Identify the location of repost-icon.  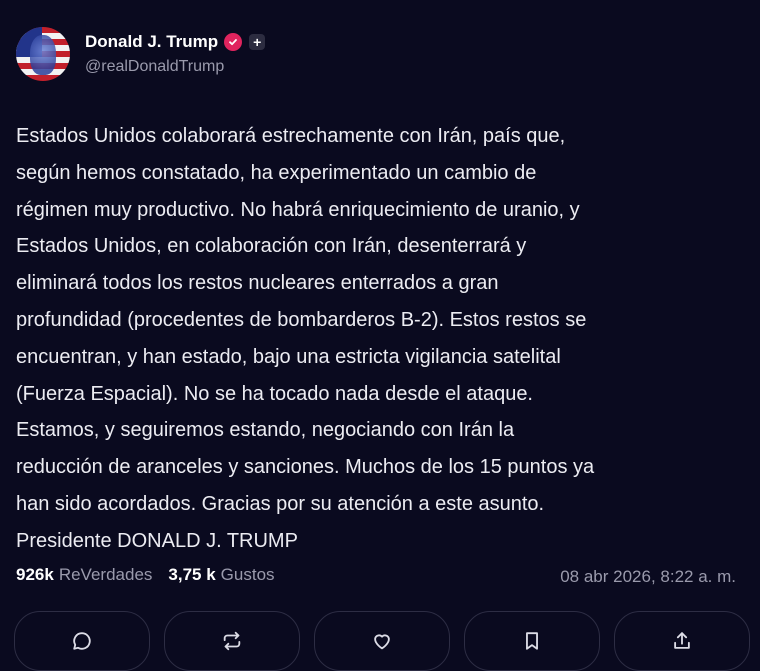
(232, 641).